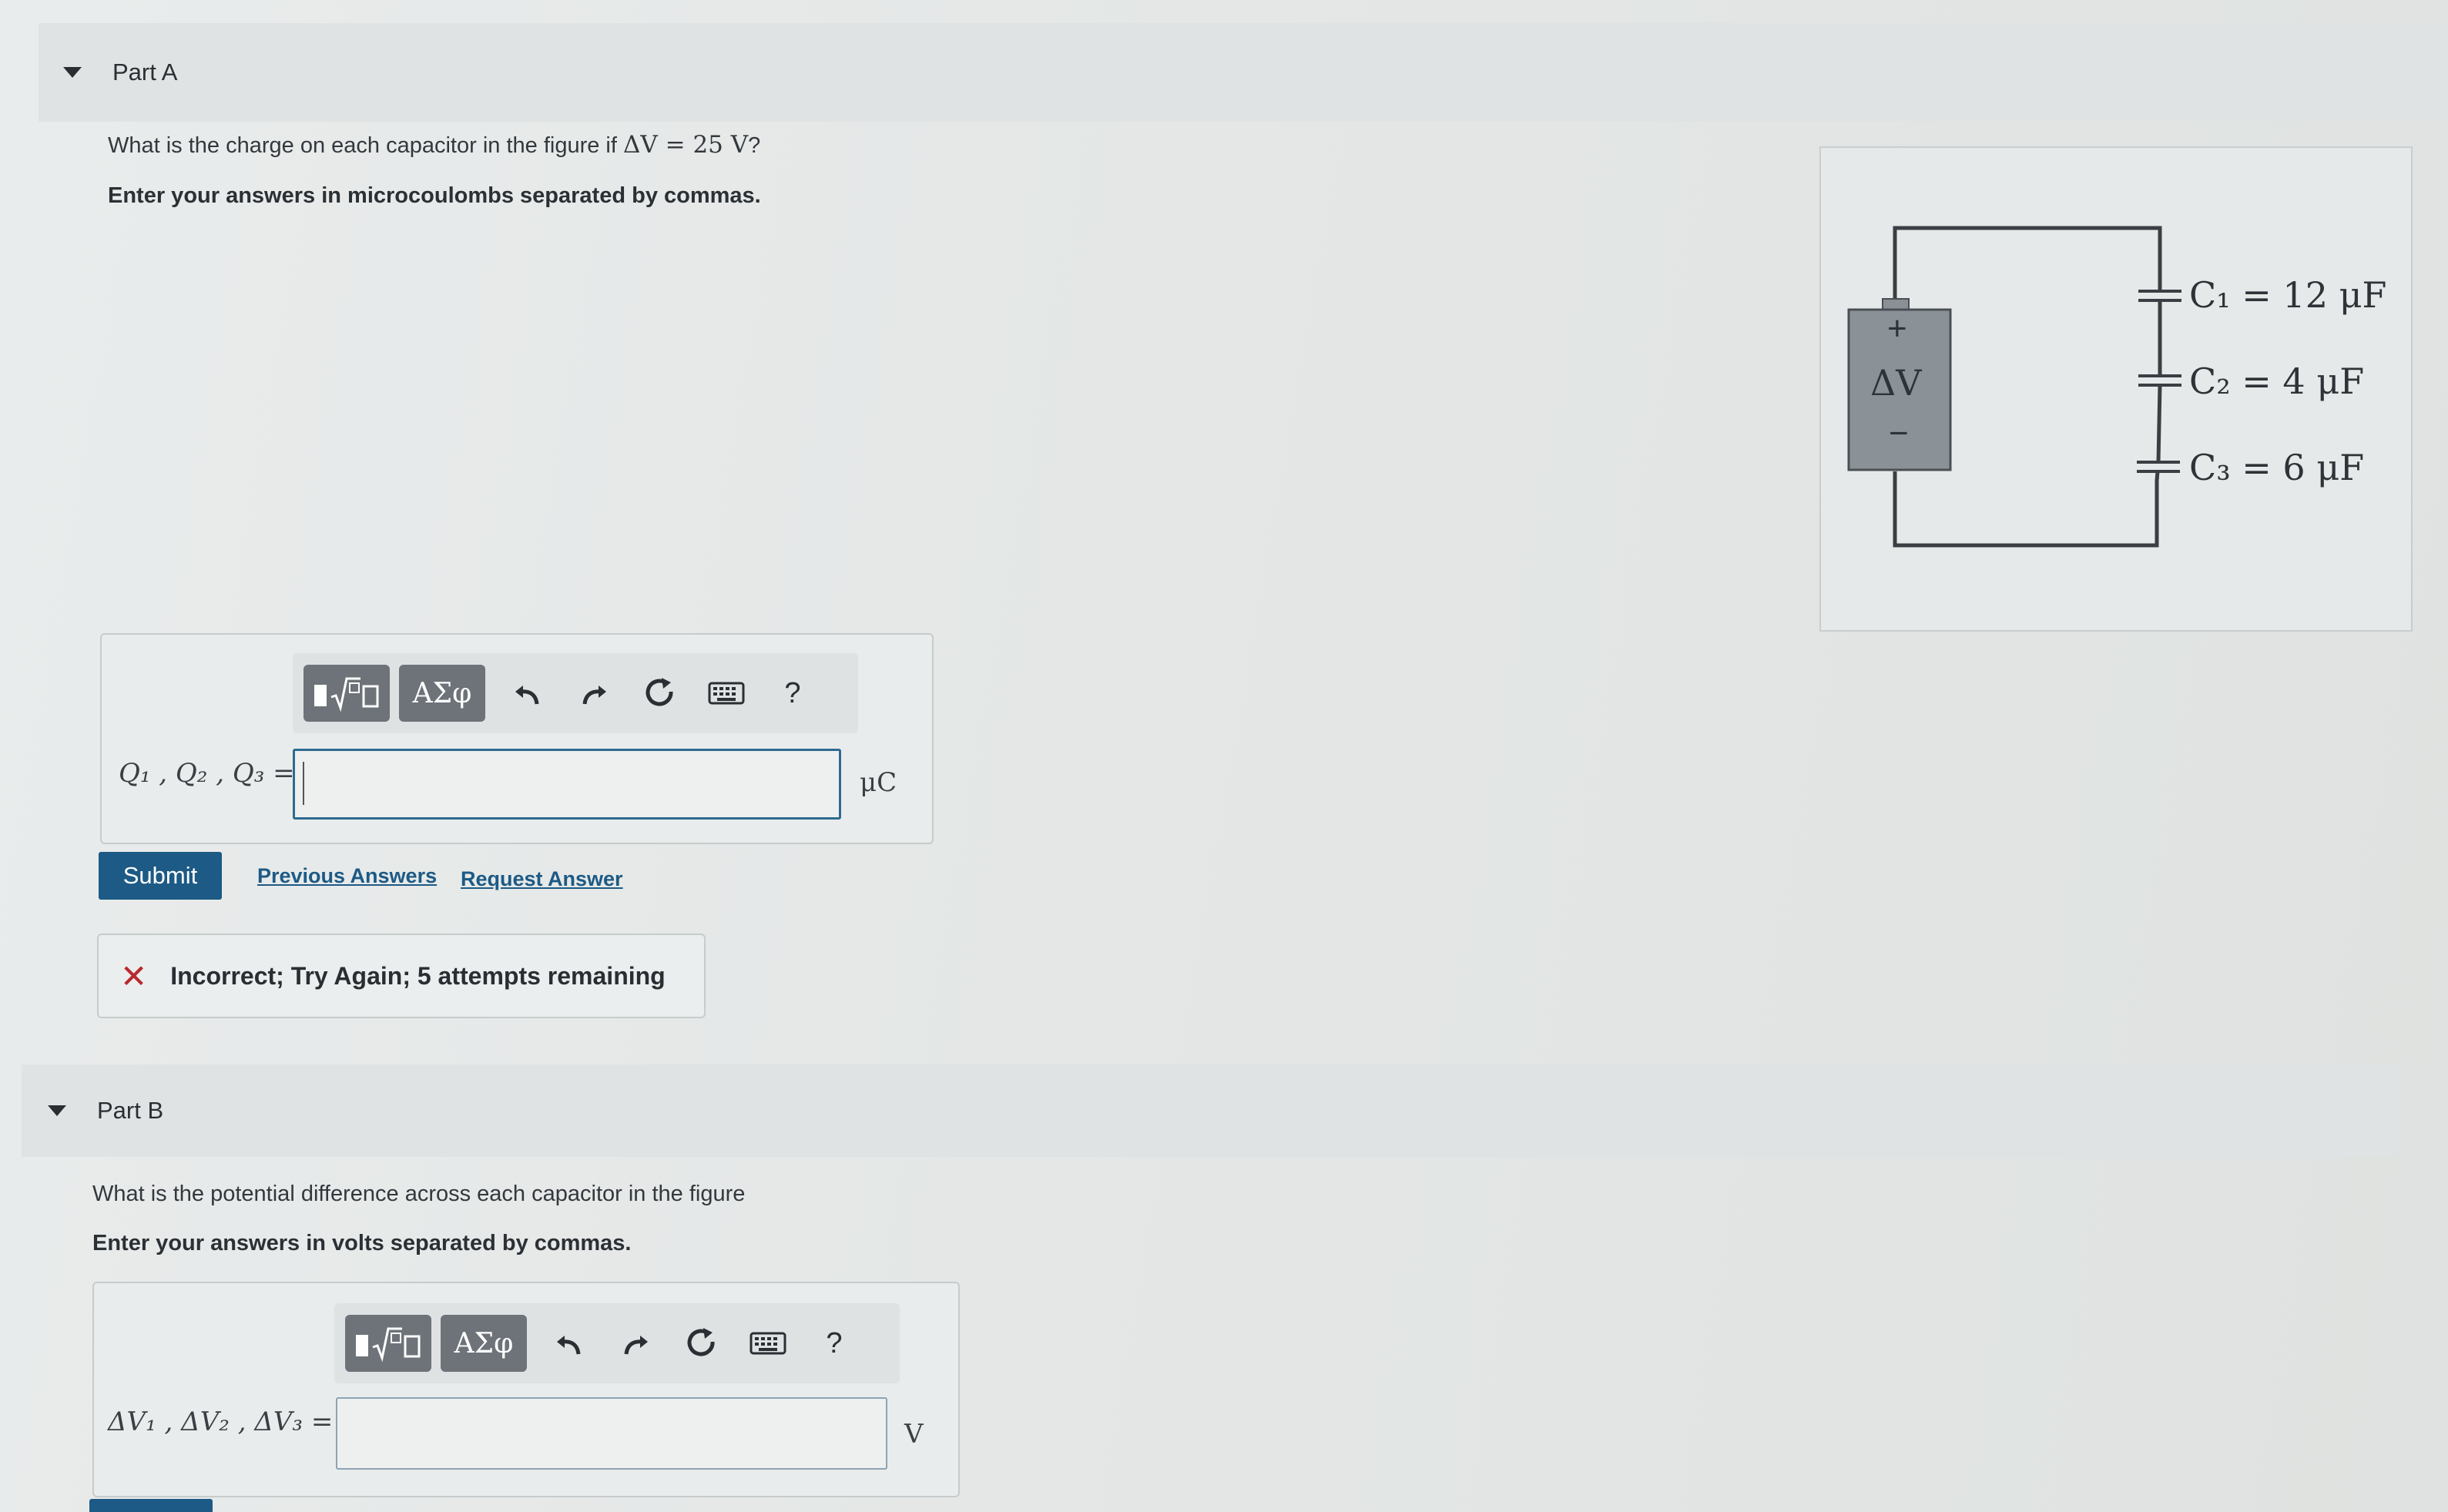 The image size is (2448, 1512). I want to click on battery-label: ΔV, so click(1896, 383).